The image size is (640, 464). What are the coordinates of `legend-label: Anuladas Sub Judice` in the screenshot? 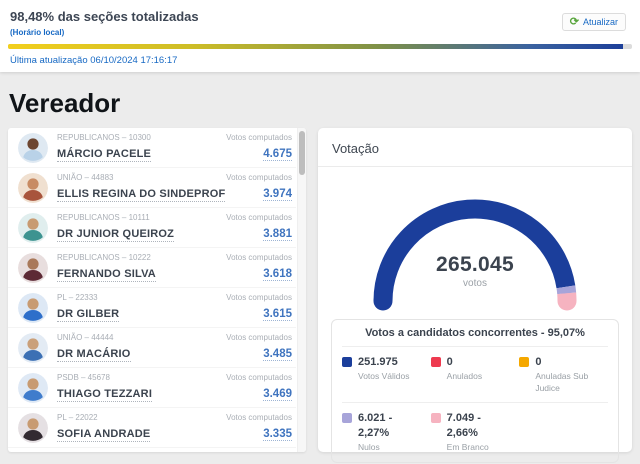 It's located at (562, 382).